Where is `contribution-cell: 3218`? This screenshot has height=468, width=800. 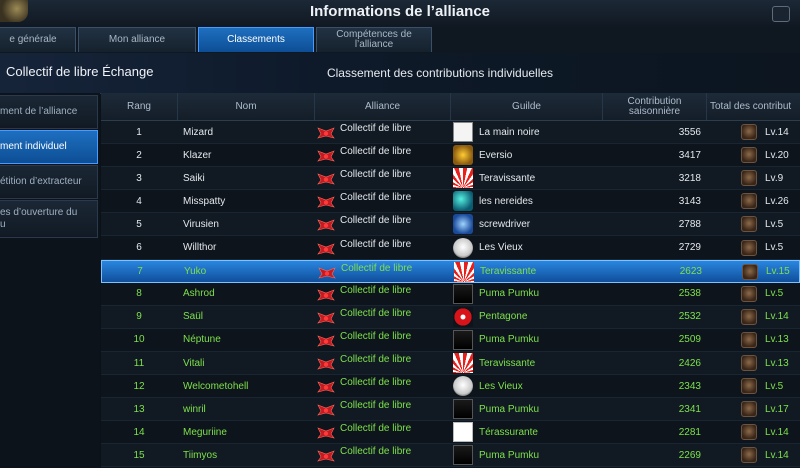
contribution-cell: 3218 is located at coordinates (689, 178).